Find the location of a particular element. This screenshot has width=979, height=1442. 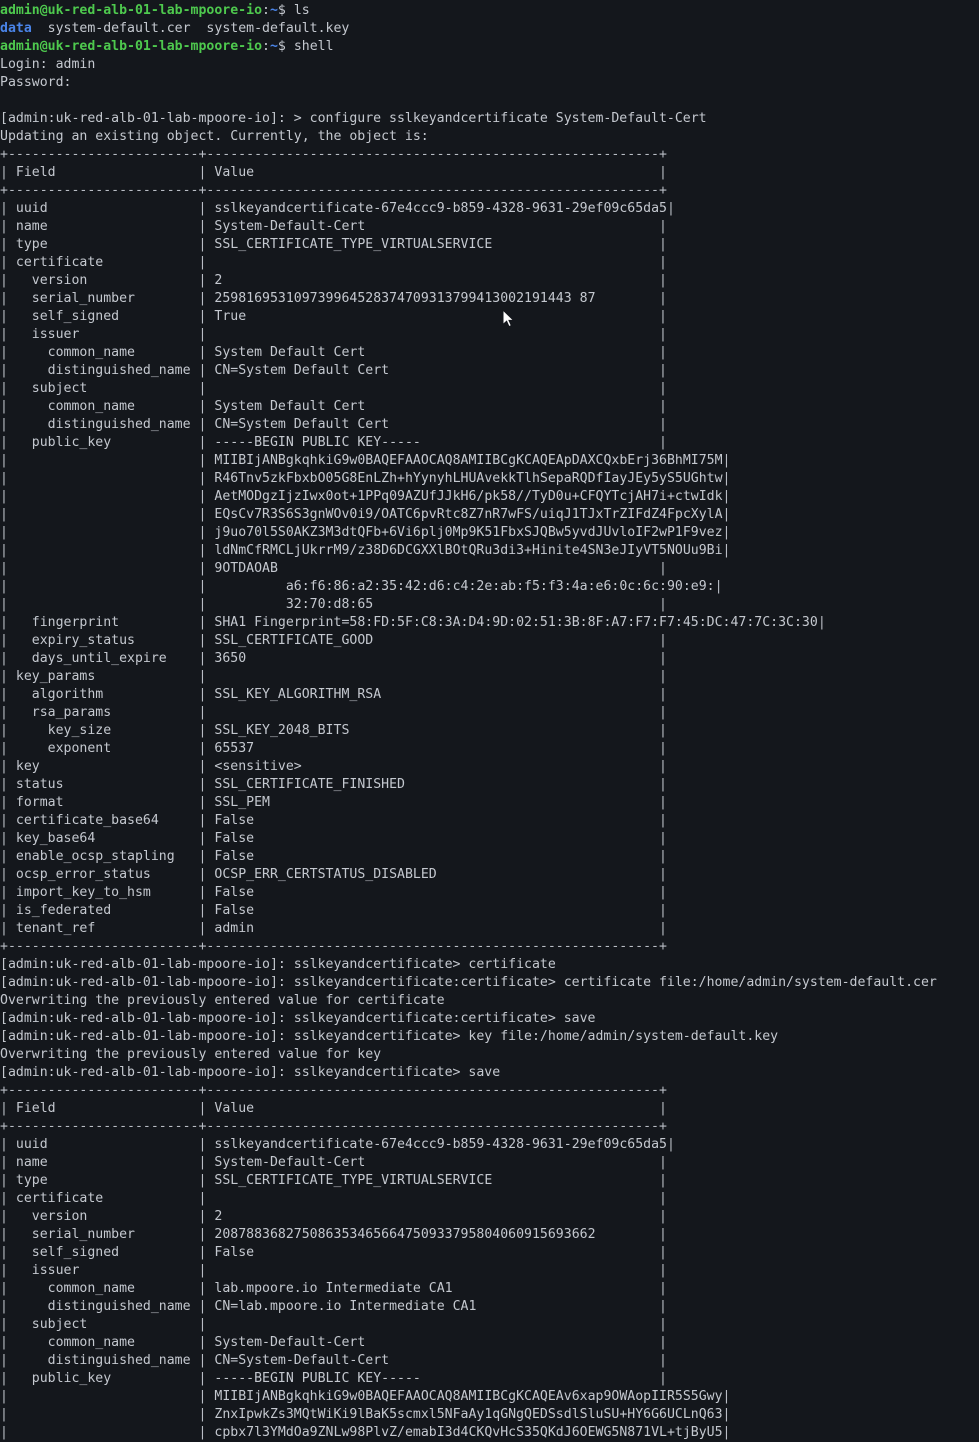

table-row: | | 32:70:d8:65 | is located at coordinates (333, 604).